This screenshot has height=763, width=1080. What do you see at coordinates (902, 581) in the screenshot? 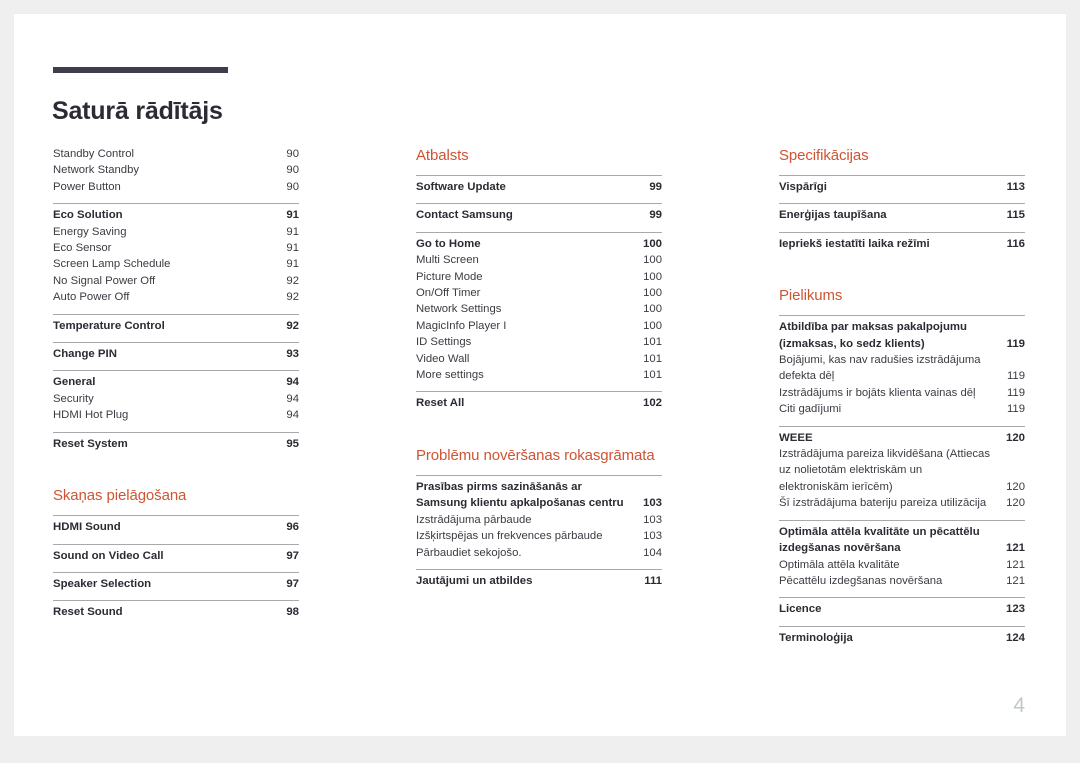
I see `toc-entry: Pēcattēlu izdegšanas novēršana 121` at bounding box center [902, 581].